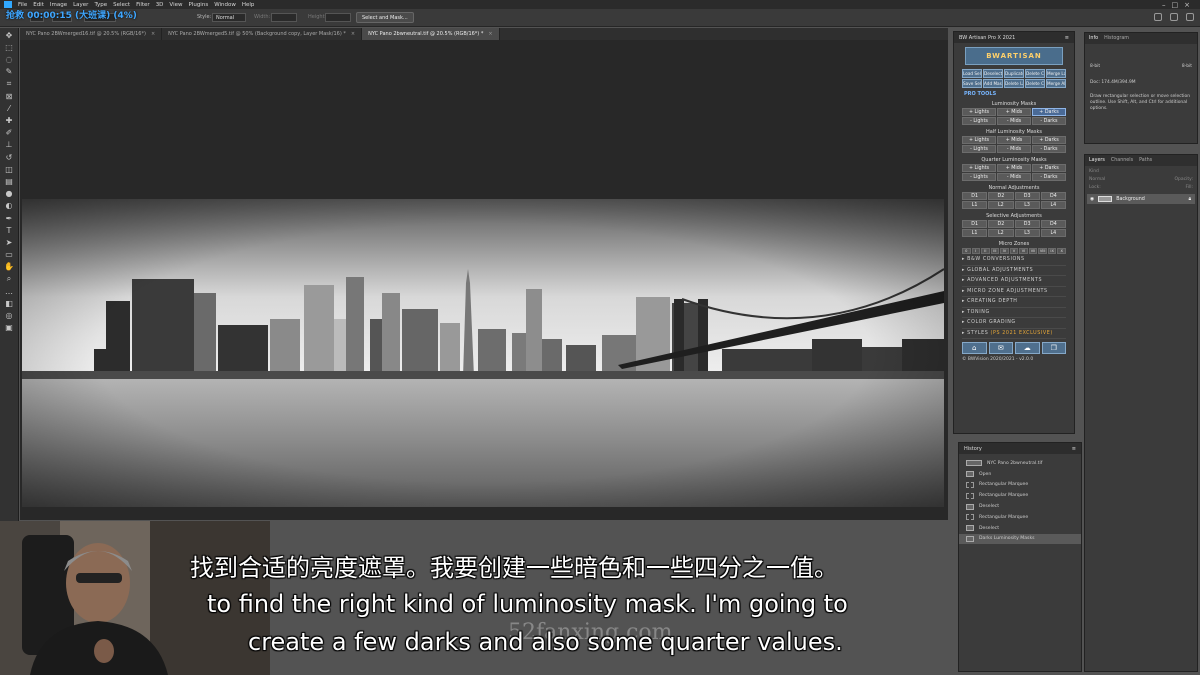  Describe the element at coordinates (1014, 323) in the screenshot. I see `expander-color-grading: ▸ COLOR GRADING` at that location.